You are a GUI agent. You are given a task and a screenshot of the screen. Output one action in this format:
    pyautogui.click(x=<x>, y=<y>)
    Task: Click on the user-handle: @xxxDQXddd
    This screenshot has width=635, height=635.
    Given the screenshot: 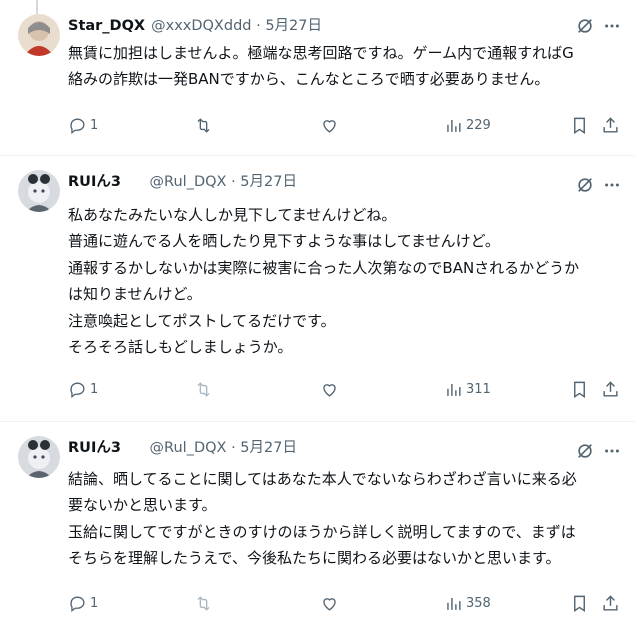 What is the action you would take?
    pyautogui.click(x=201, y=26)
    